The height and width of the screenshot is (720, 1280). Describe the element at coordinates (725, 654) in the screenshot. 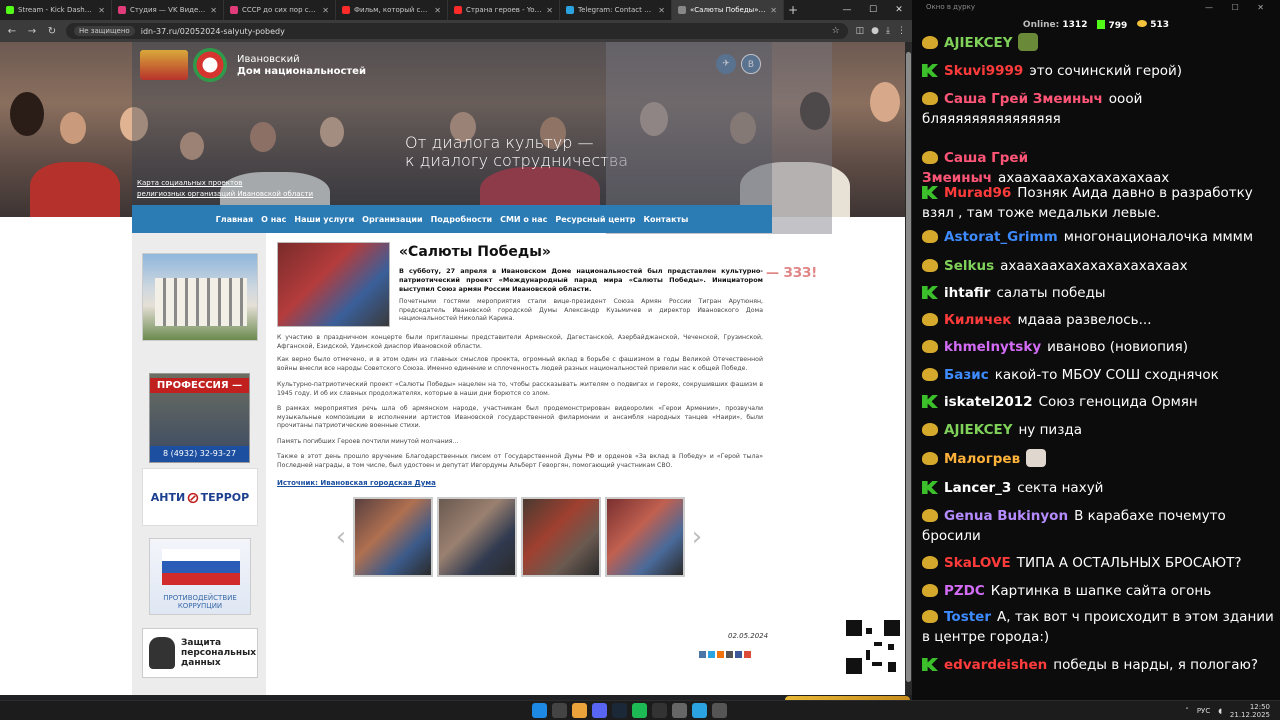

I see `share-buttons` at that location.